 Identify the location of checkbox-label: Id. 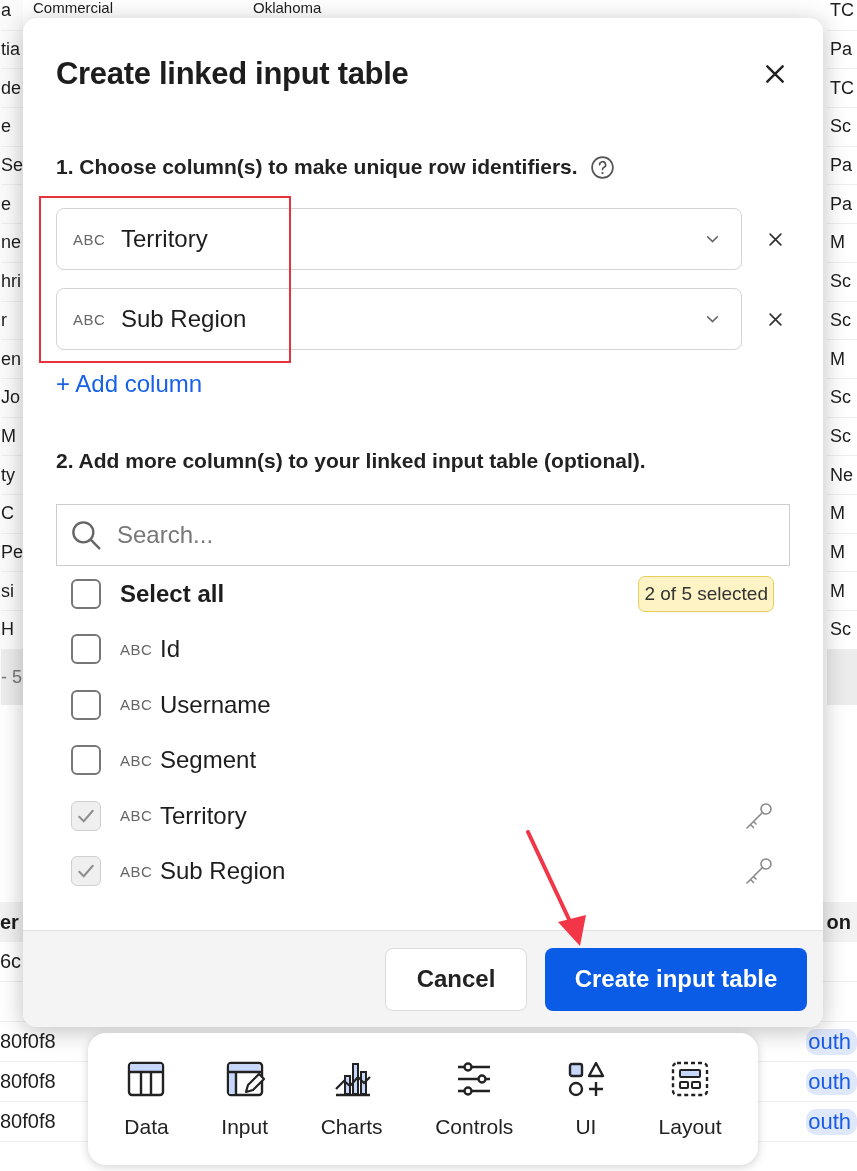
(170, 649).